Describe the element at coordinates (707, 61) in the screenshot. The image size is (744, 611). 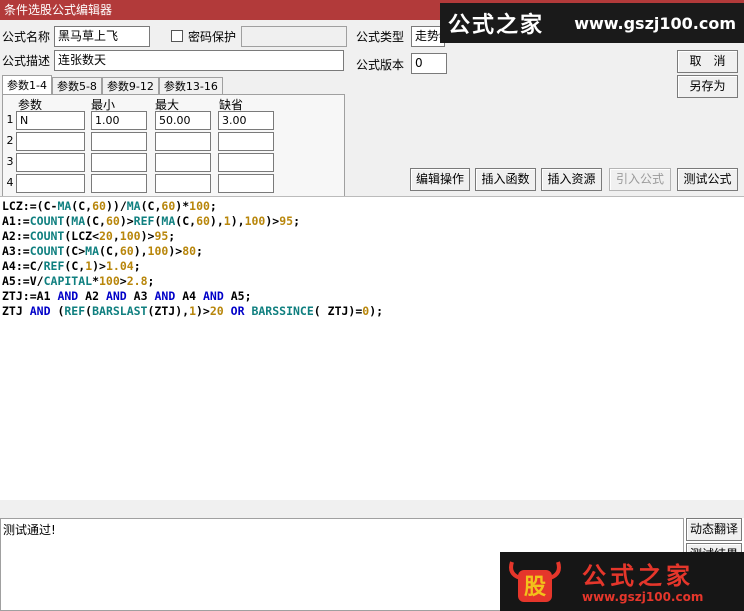
I see `cancel-button: 取 消` at that location.